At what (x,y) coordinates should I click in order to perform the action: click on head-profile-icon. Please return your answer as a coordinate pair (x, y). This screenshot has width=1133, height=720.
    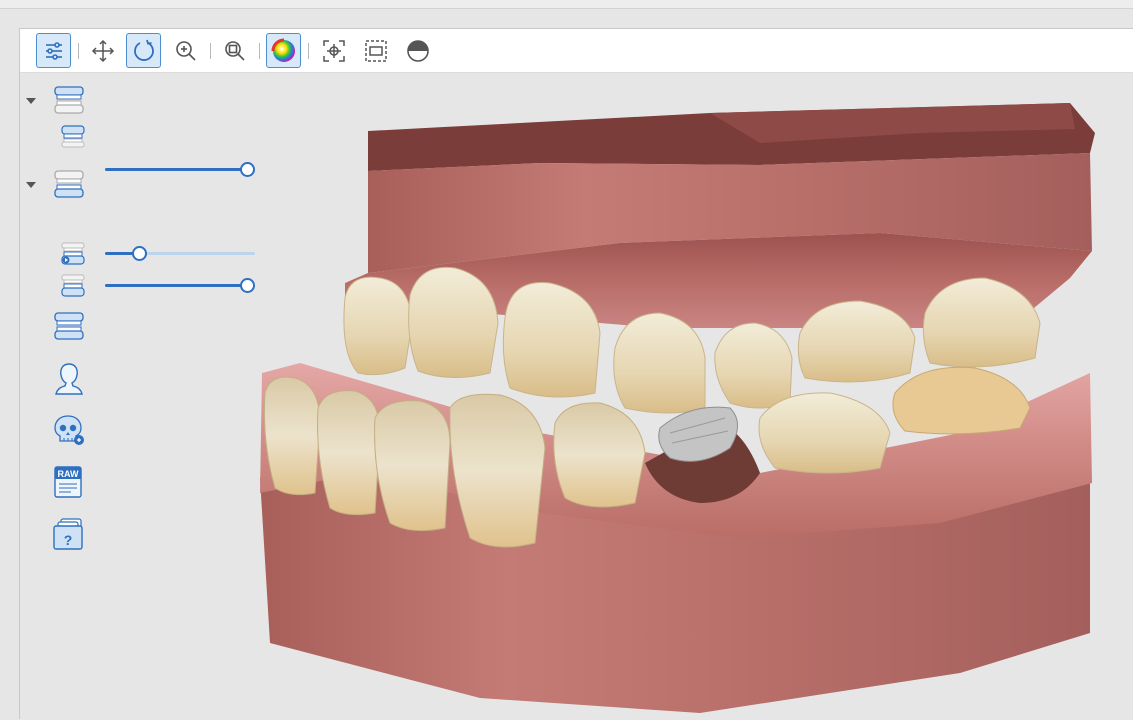
    Looking at the image, I should click on (69, 379).